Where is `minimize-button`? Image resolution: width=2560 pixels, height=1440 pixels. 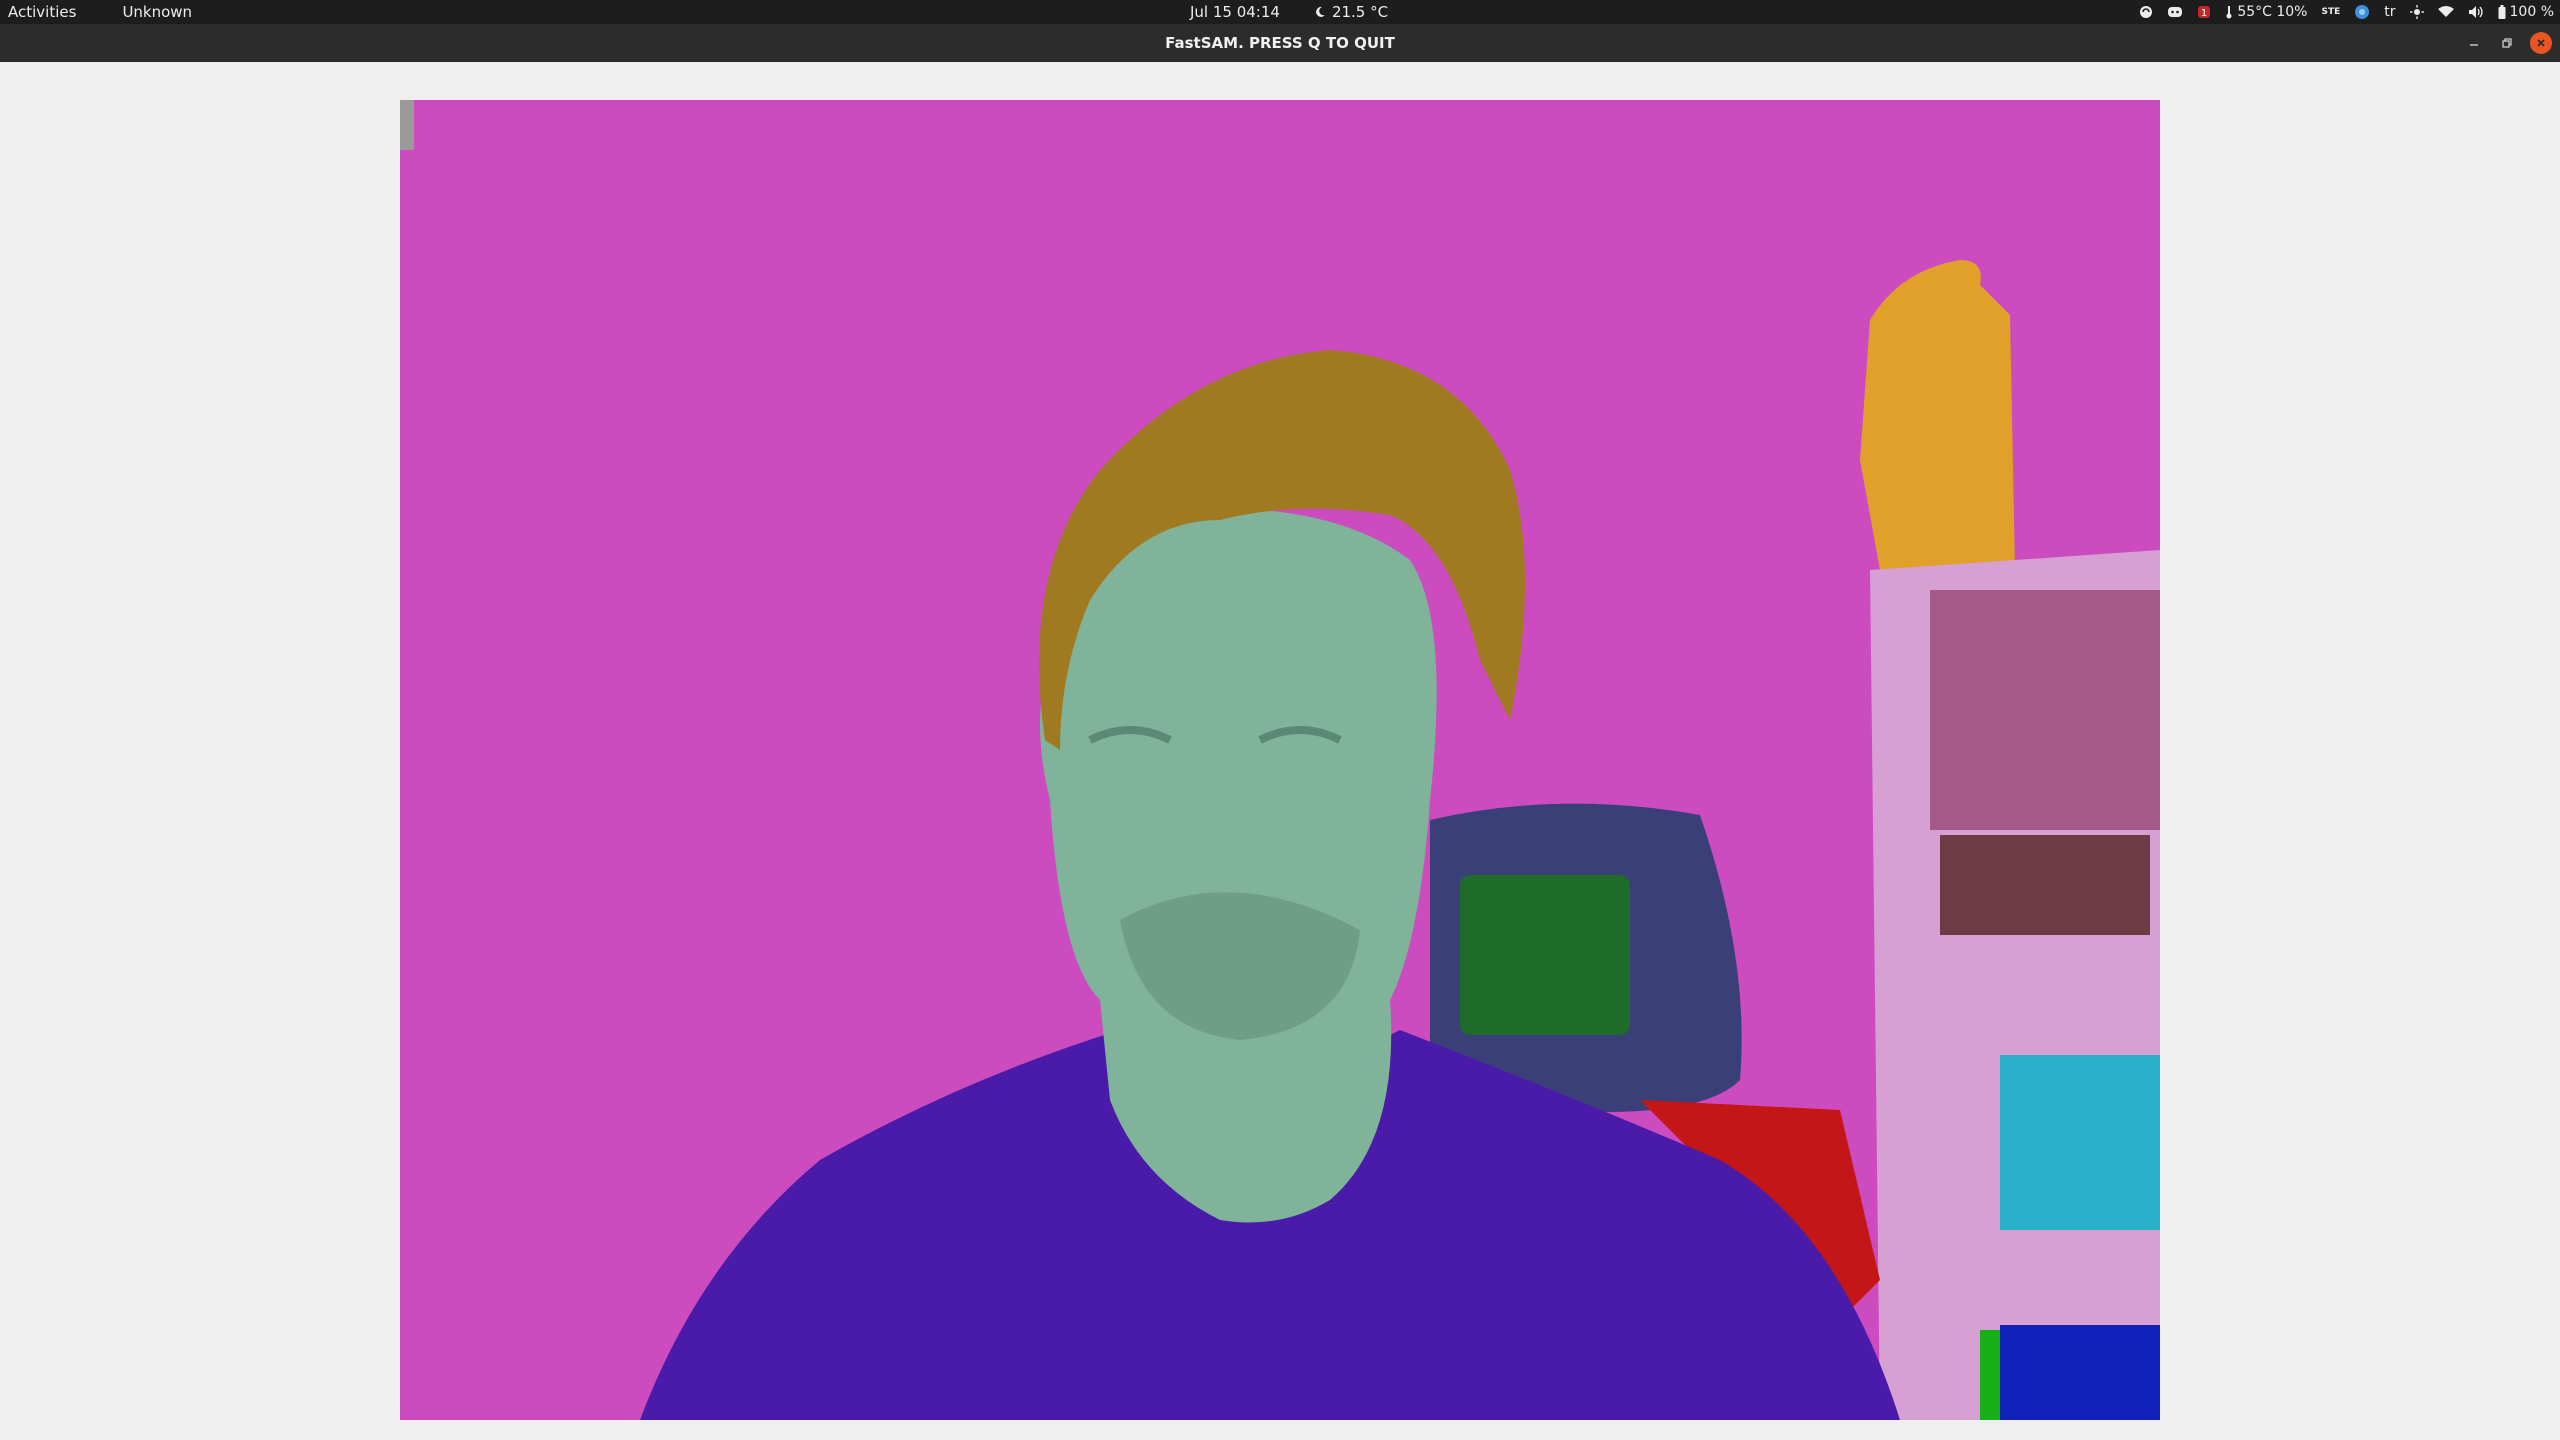
minimize-button is located at coordinates (2474, 43).